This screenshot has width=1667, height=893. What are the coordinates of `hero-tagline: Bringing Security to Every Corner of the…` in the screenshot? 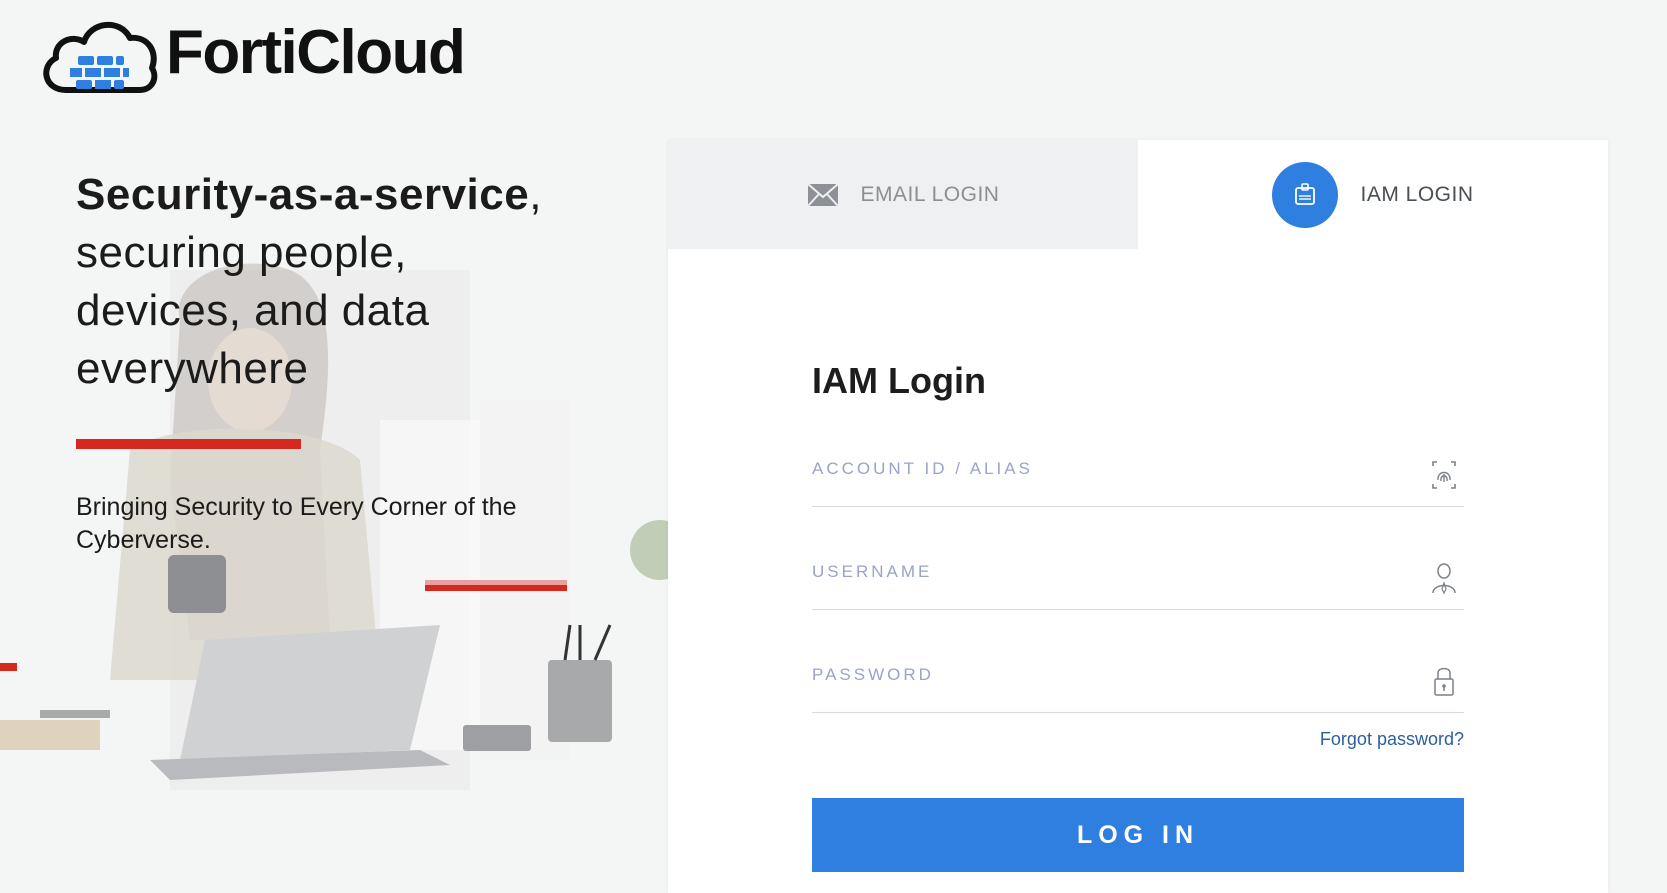 It's located at (296, 523).